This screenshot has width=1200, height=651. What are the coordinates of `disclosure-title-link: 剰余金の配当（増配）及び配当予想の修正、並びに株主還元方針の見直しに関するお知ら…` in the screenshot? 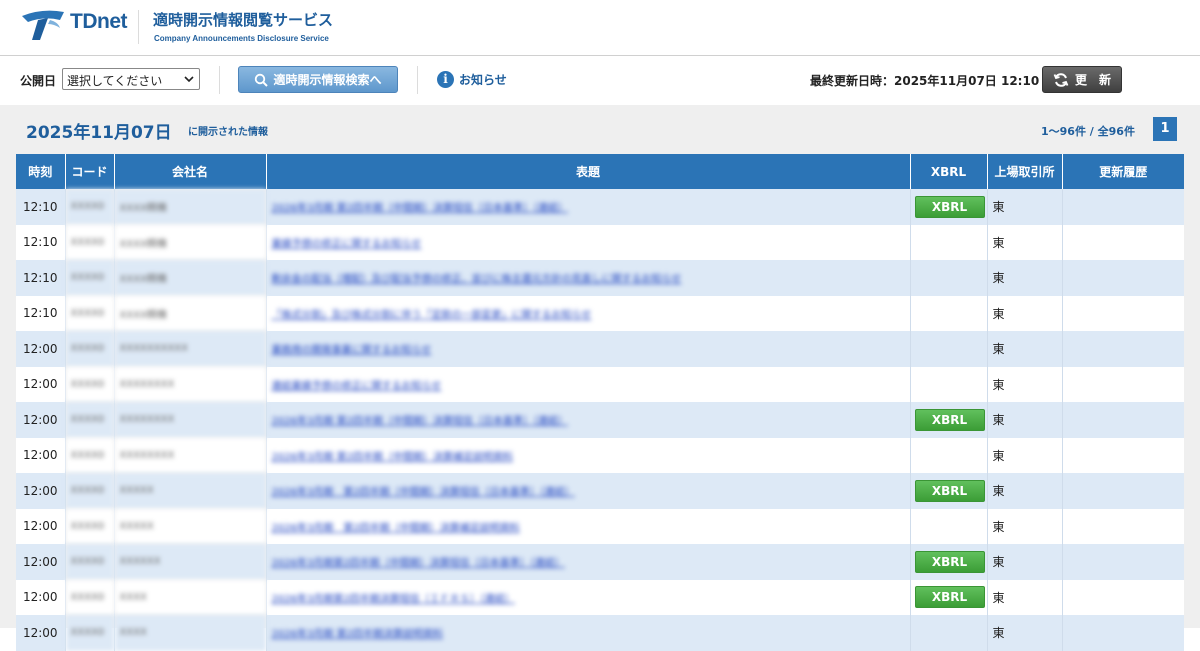 It's located at (477, 279).